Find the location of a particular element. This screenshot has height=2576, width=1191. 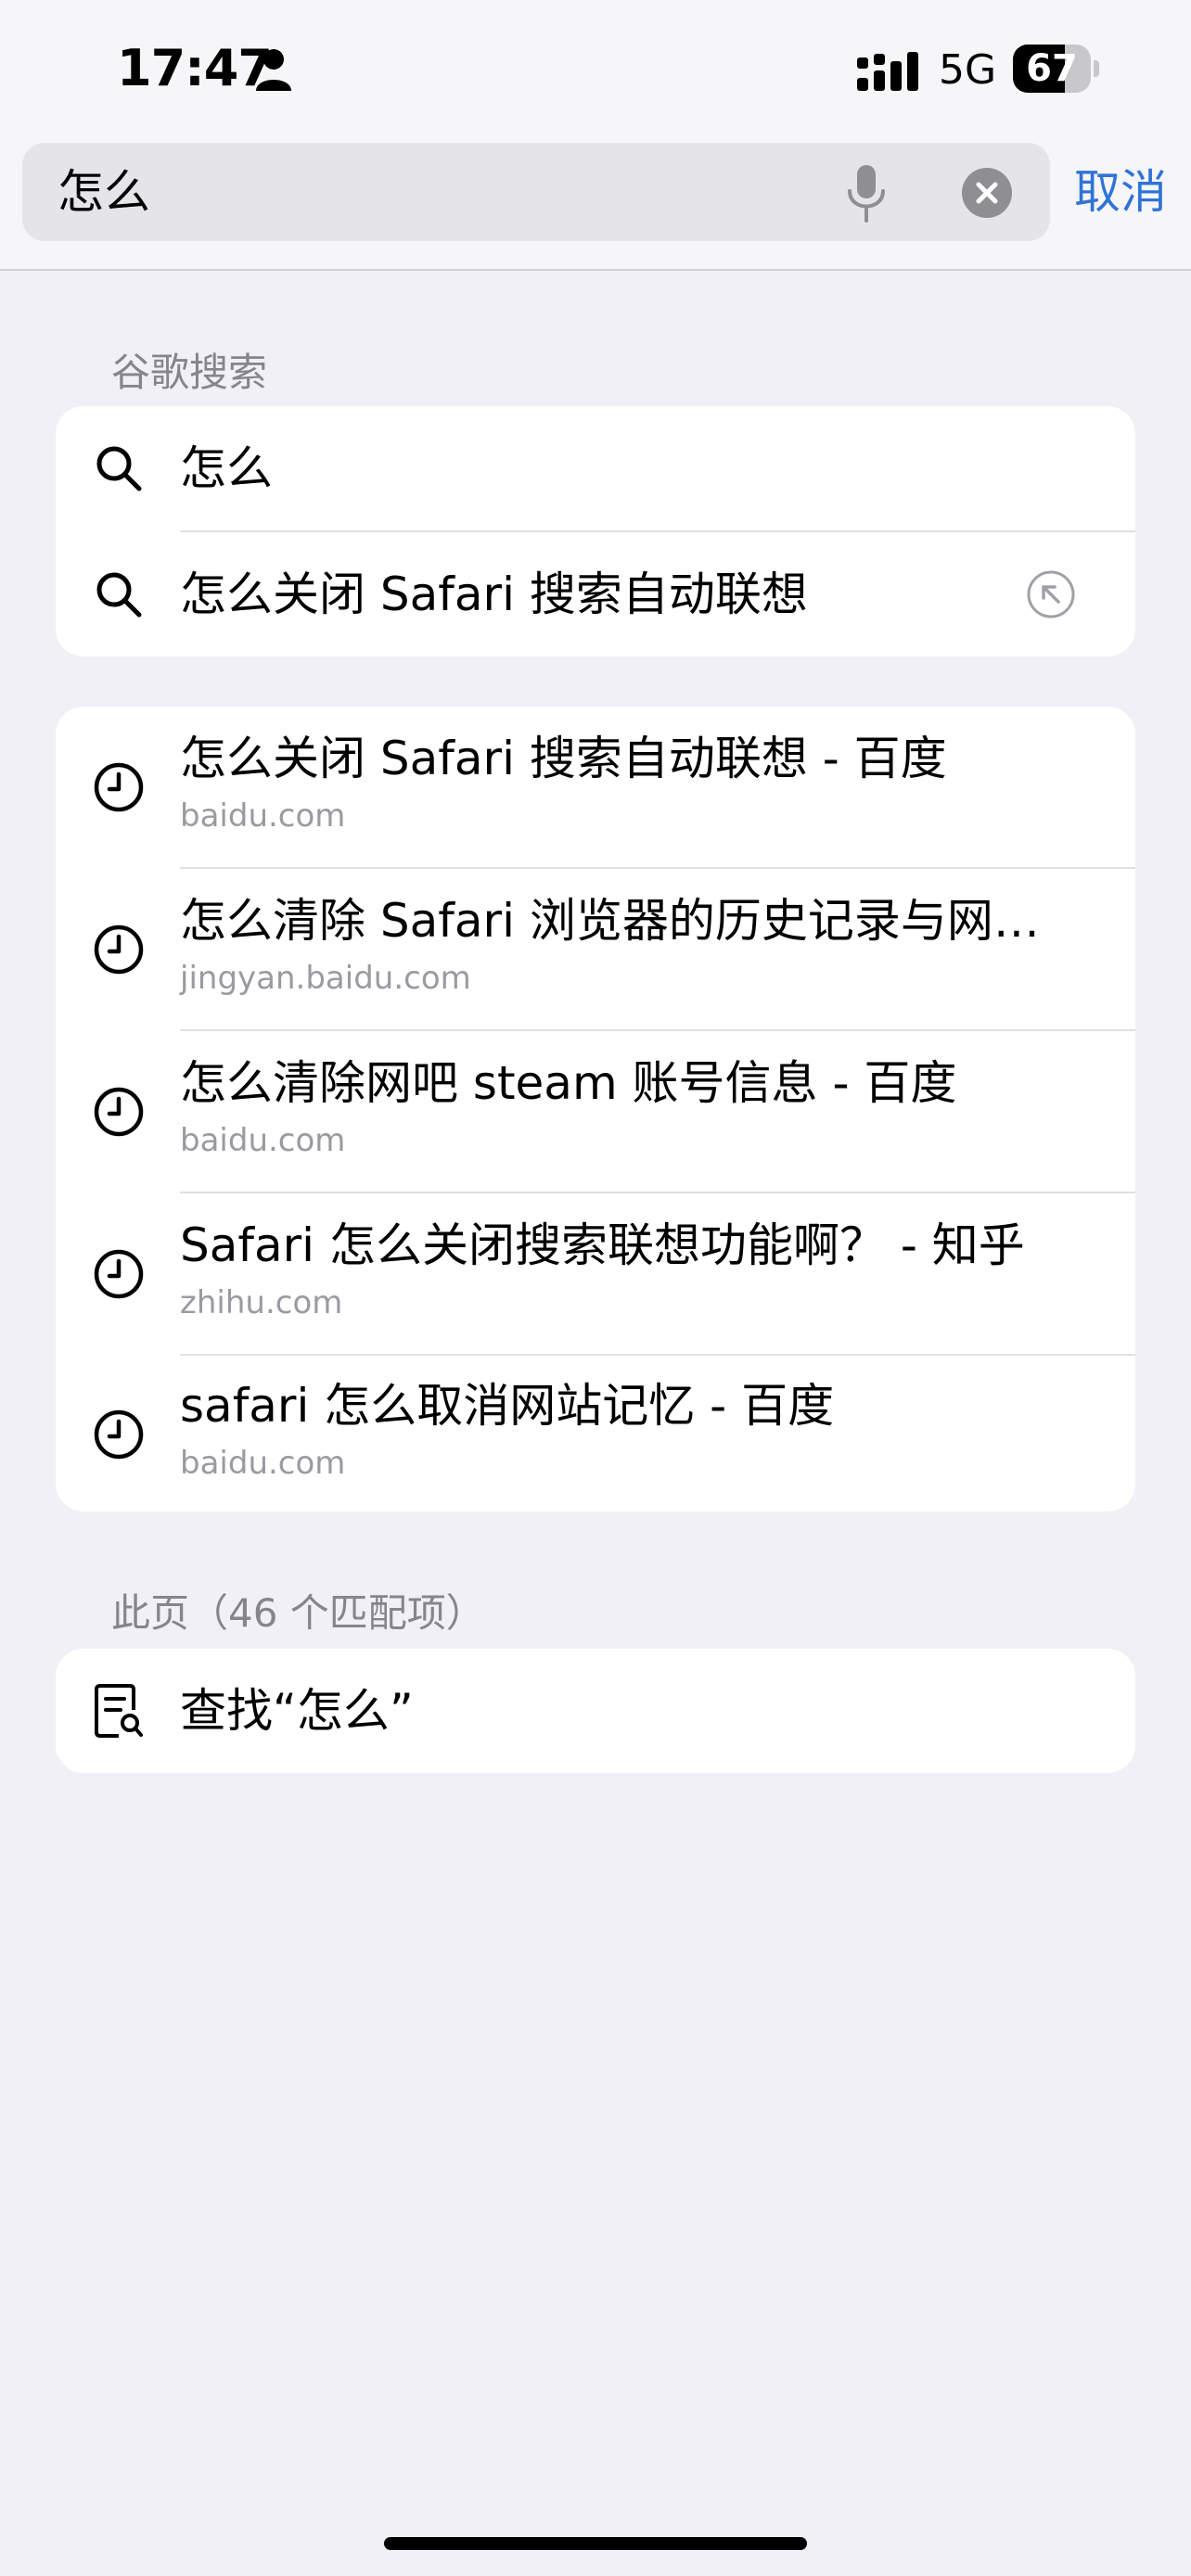

find-in-page-card: 查找“怎么” is located at coordinates (595, 1711).